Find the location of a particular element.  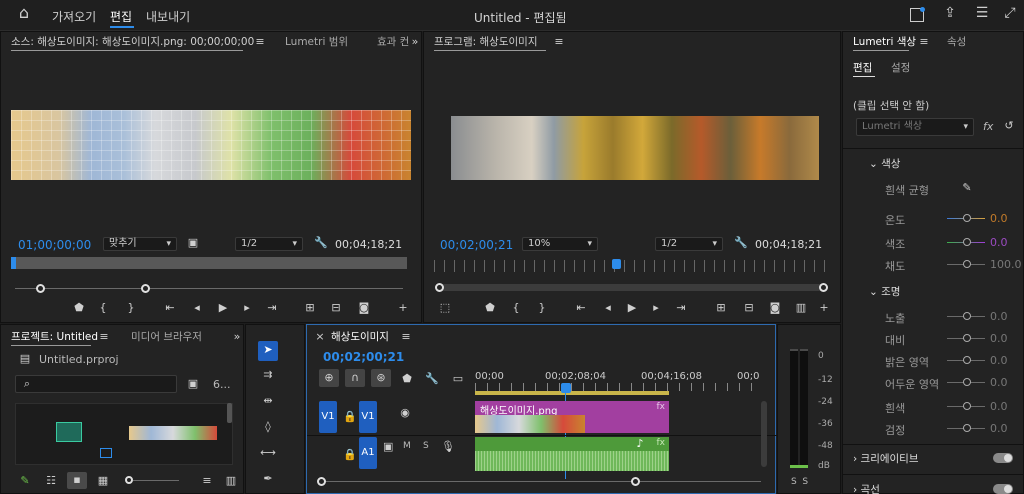

go-to-out-icon: ⇥ is located at coordinates (681, 308).